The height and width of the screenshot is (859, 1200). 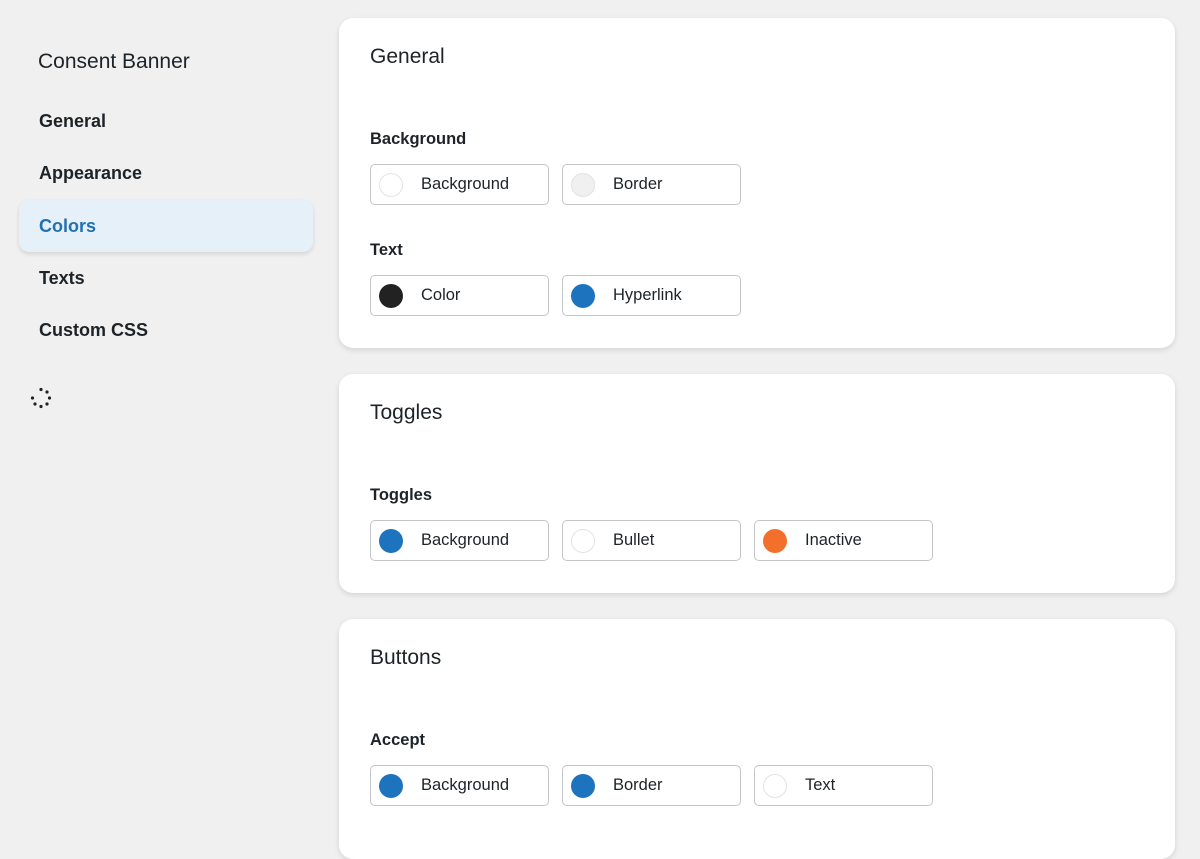 I want to click on sidebar-item-texts: Texts, so click(x=166, y=278).